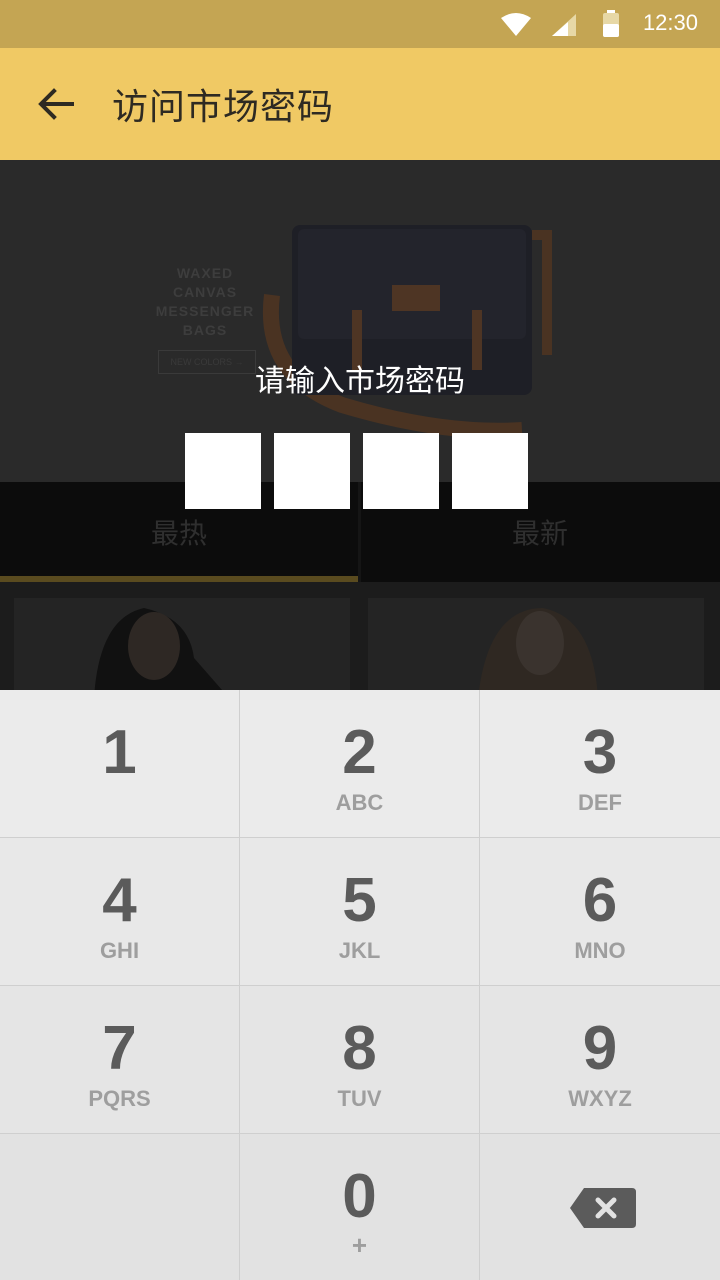 The width and height of the screenshot is (720, 1280). I want to click on page-title: 访问市场密码, so click(223, 107).